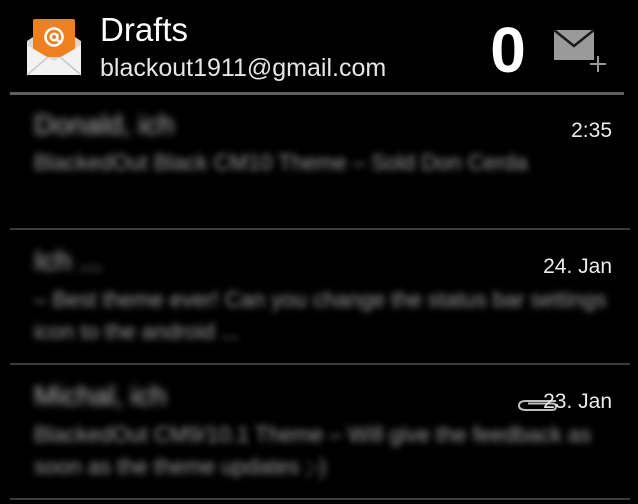 Image resolution: width=638 pixels, height=504 pixels. Describe the element at coordinates (583, 52) in the screenshot. I see `compose-mail-icon` at that location.